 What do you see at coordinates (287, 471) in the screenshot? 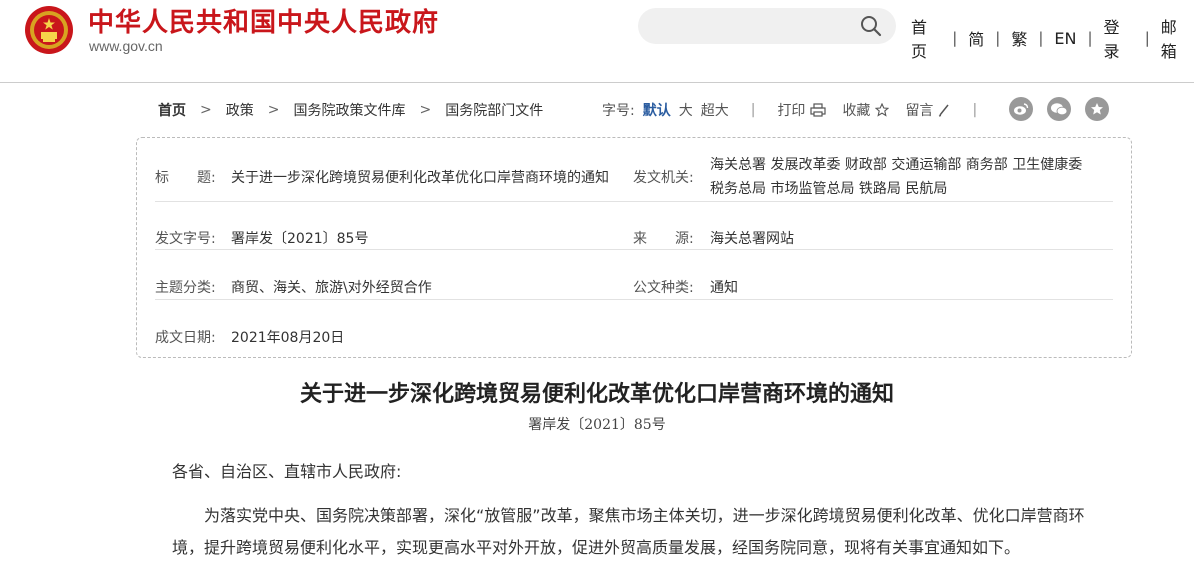
I see `document-salutation: 各省、自治区、直辖市人民政府:` at bounding box center [287, 471].